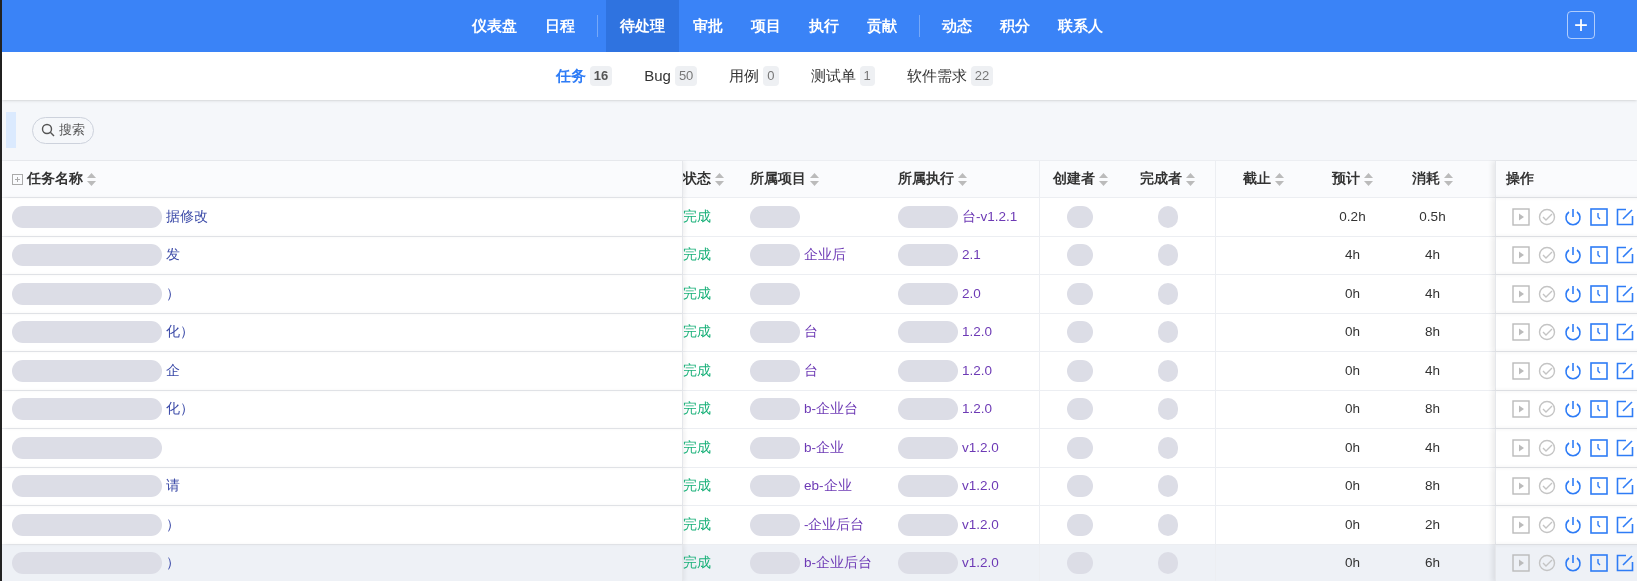 Image resolution: width=1637 pixels, height=581 pixels. Describe the element at coordinates (882, 26) in the screenshot. I see `nav-tab: 贡献` at that location.